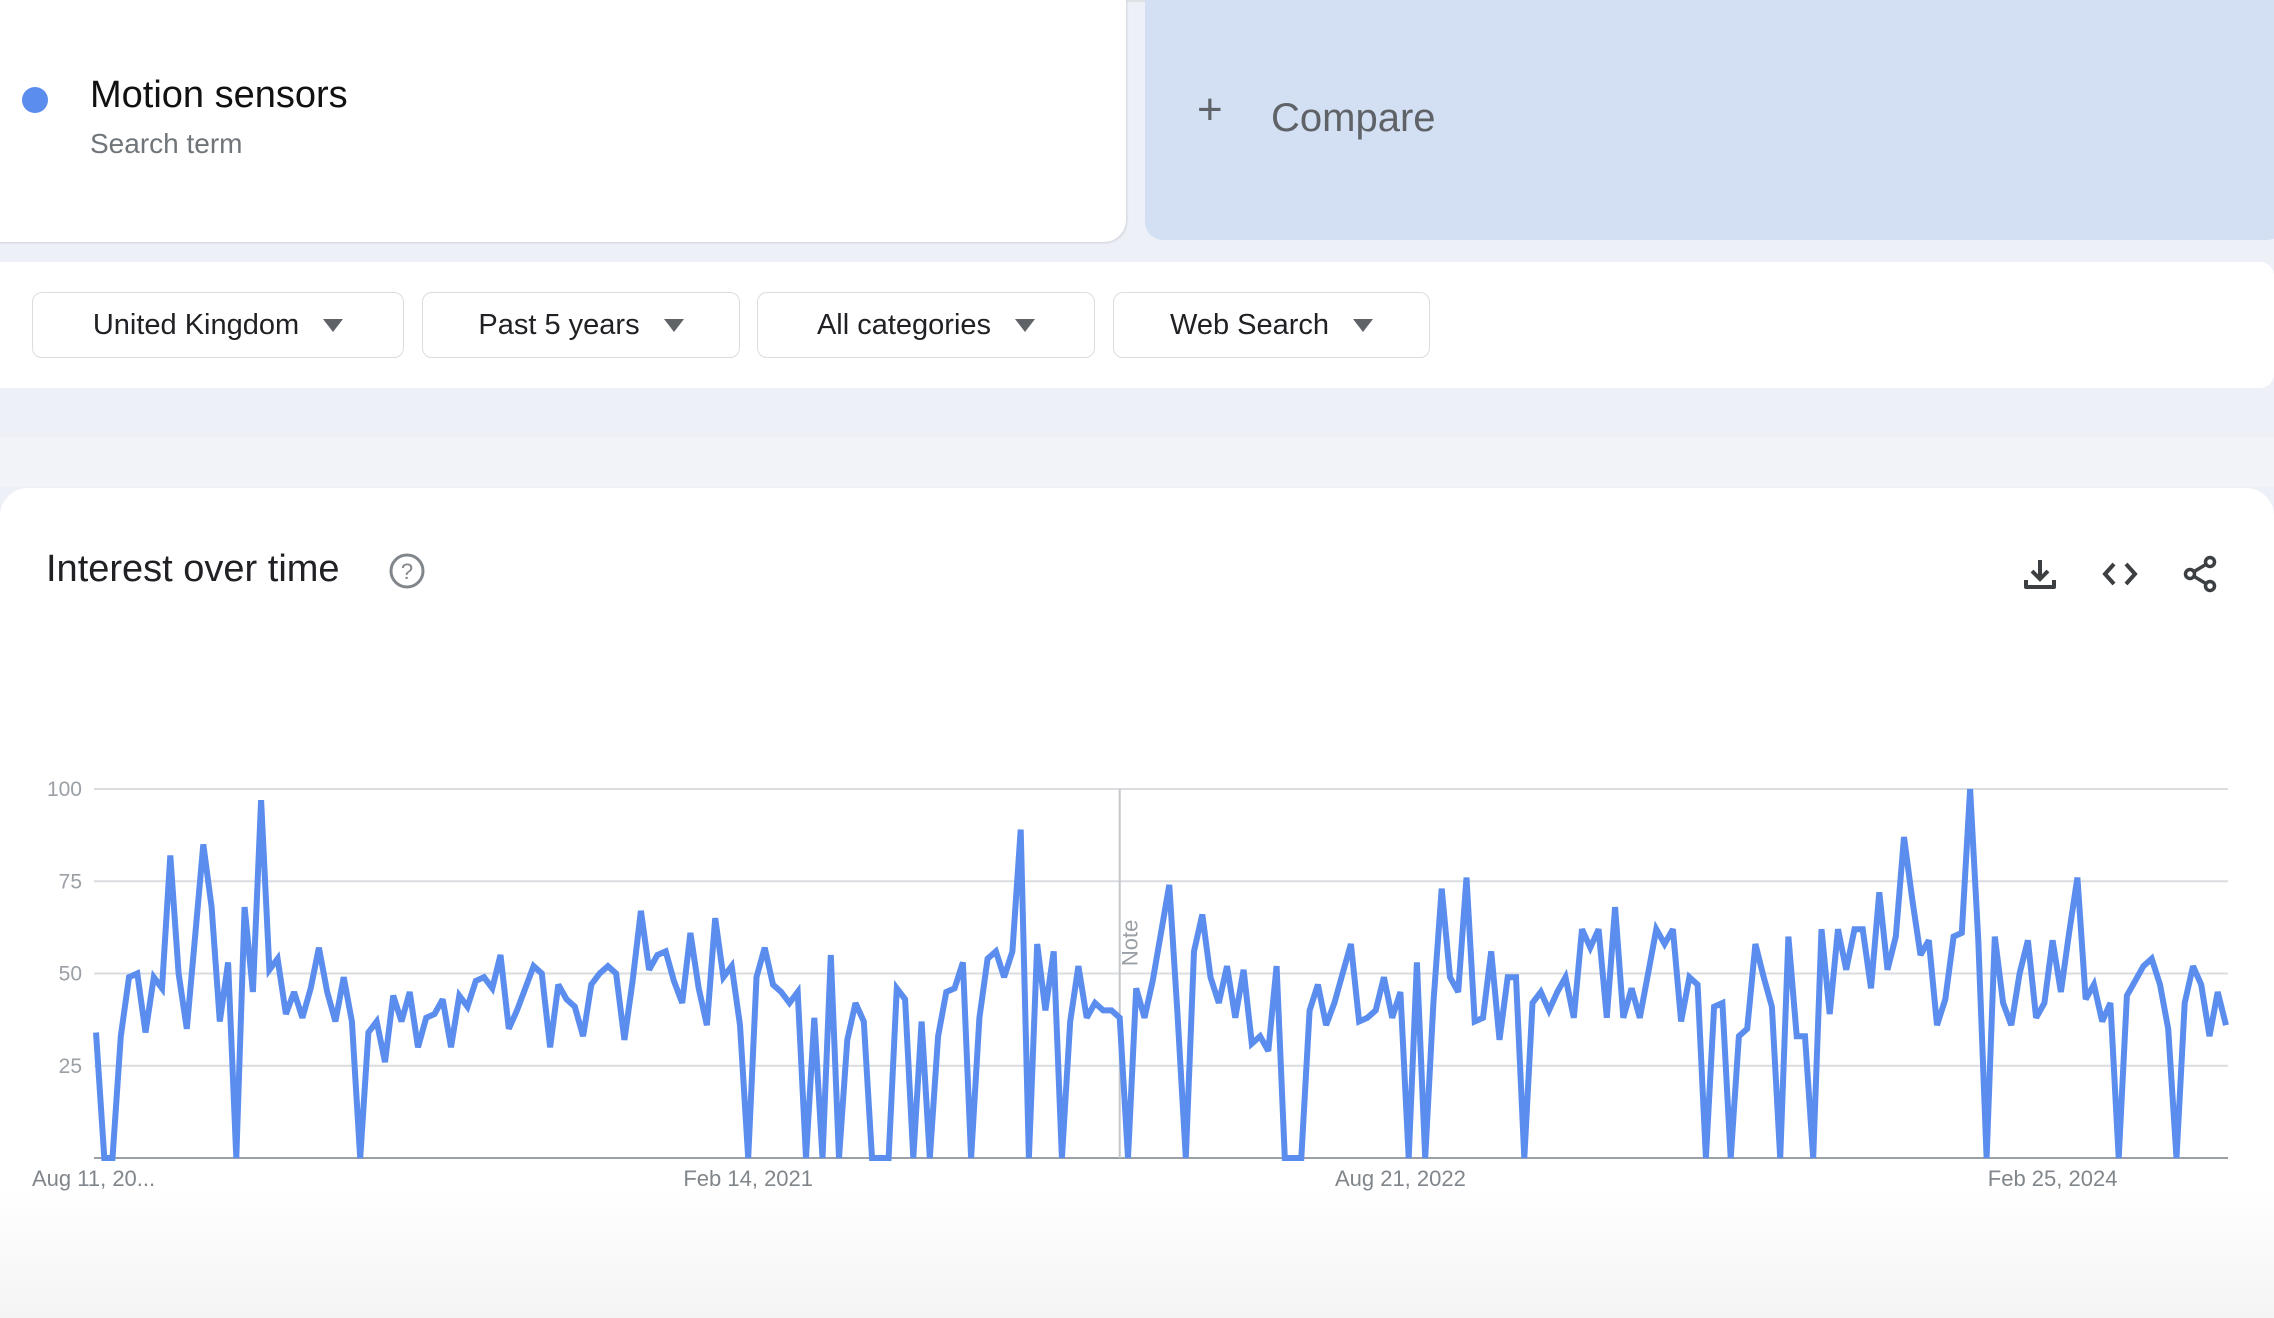  I want to click on note-marker-label: Note, so click(1130, 943).